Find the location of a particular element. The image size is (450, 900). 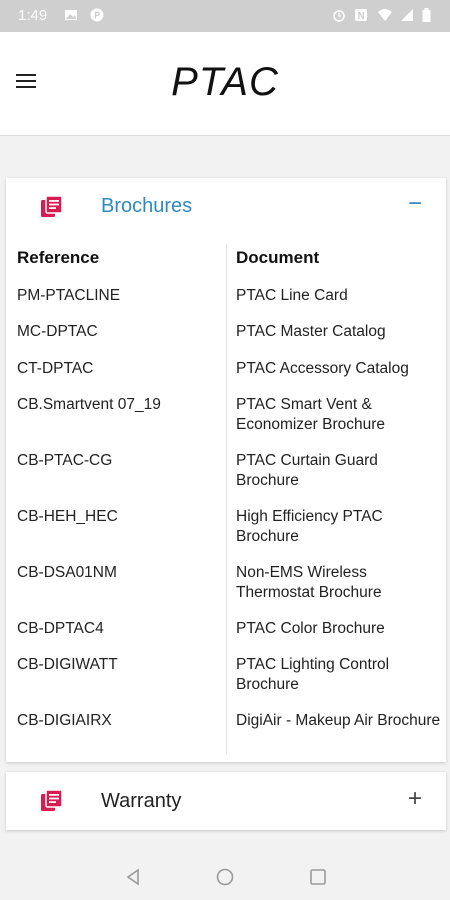

system-nav-bar is located at coordinates (225, 876).